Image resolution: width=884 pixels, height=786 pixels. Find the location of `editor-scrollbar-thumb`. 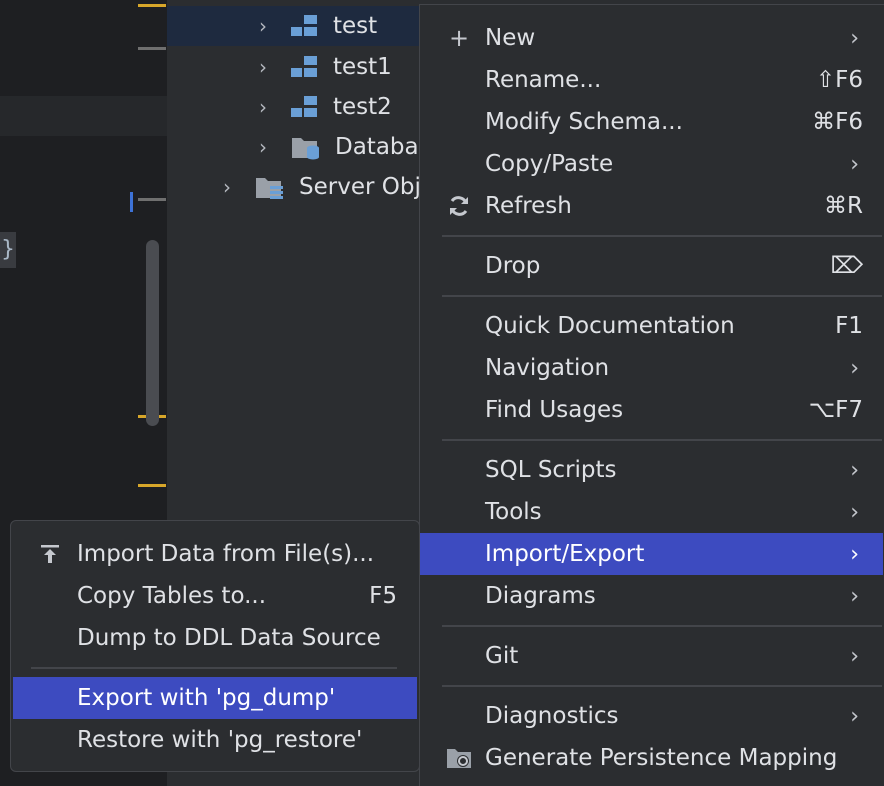

editor-scrollbar-thumb is located at coordinates (152, 333).